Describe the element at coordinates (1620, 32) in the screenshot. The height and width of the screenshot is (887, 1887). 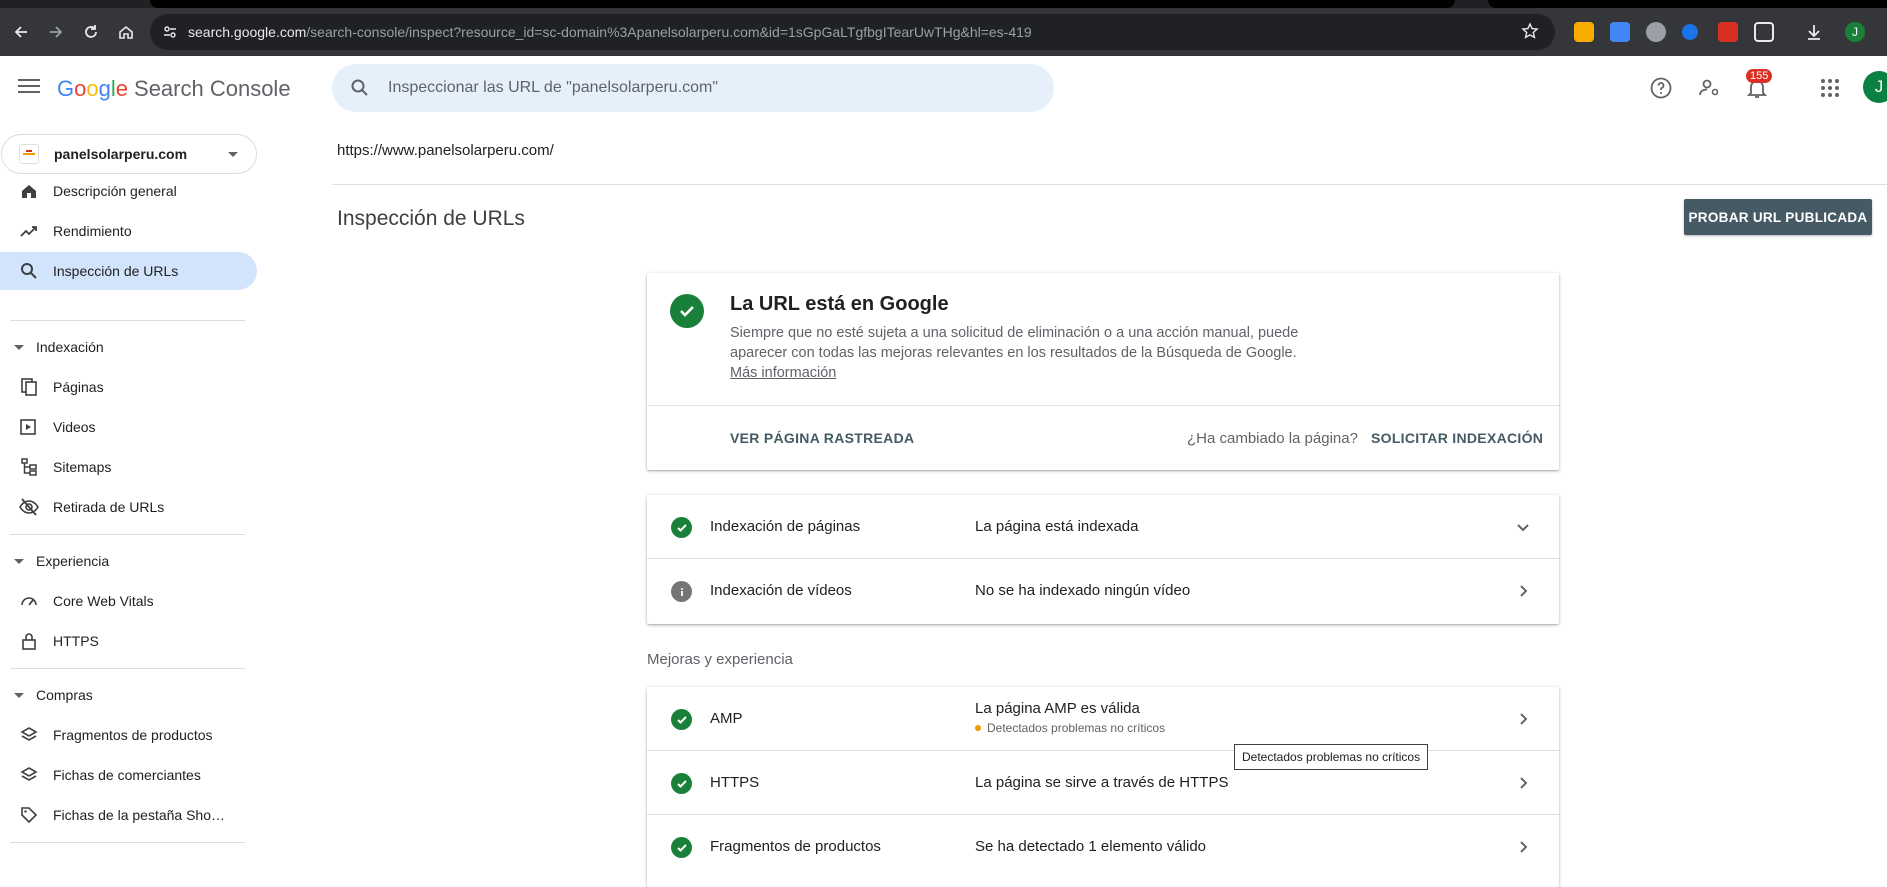
I see `extension-translate-icon` at that location.